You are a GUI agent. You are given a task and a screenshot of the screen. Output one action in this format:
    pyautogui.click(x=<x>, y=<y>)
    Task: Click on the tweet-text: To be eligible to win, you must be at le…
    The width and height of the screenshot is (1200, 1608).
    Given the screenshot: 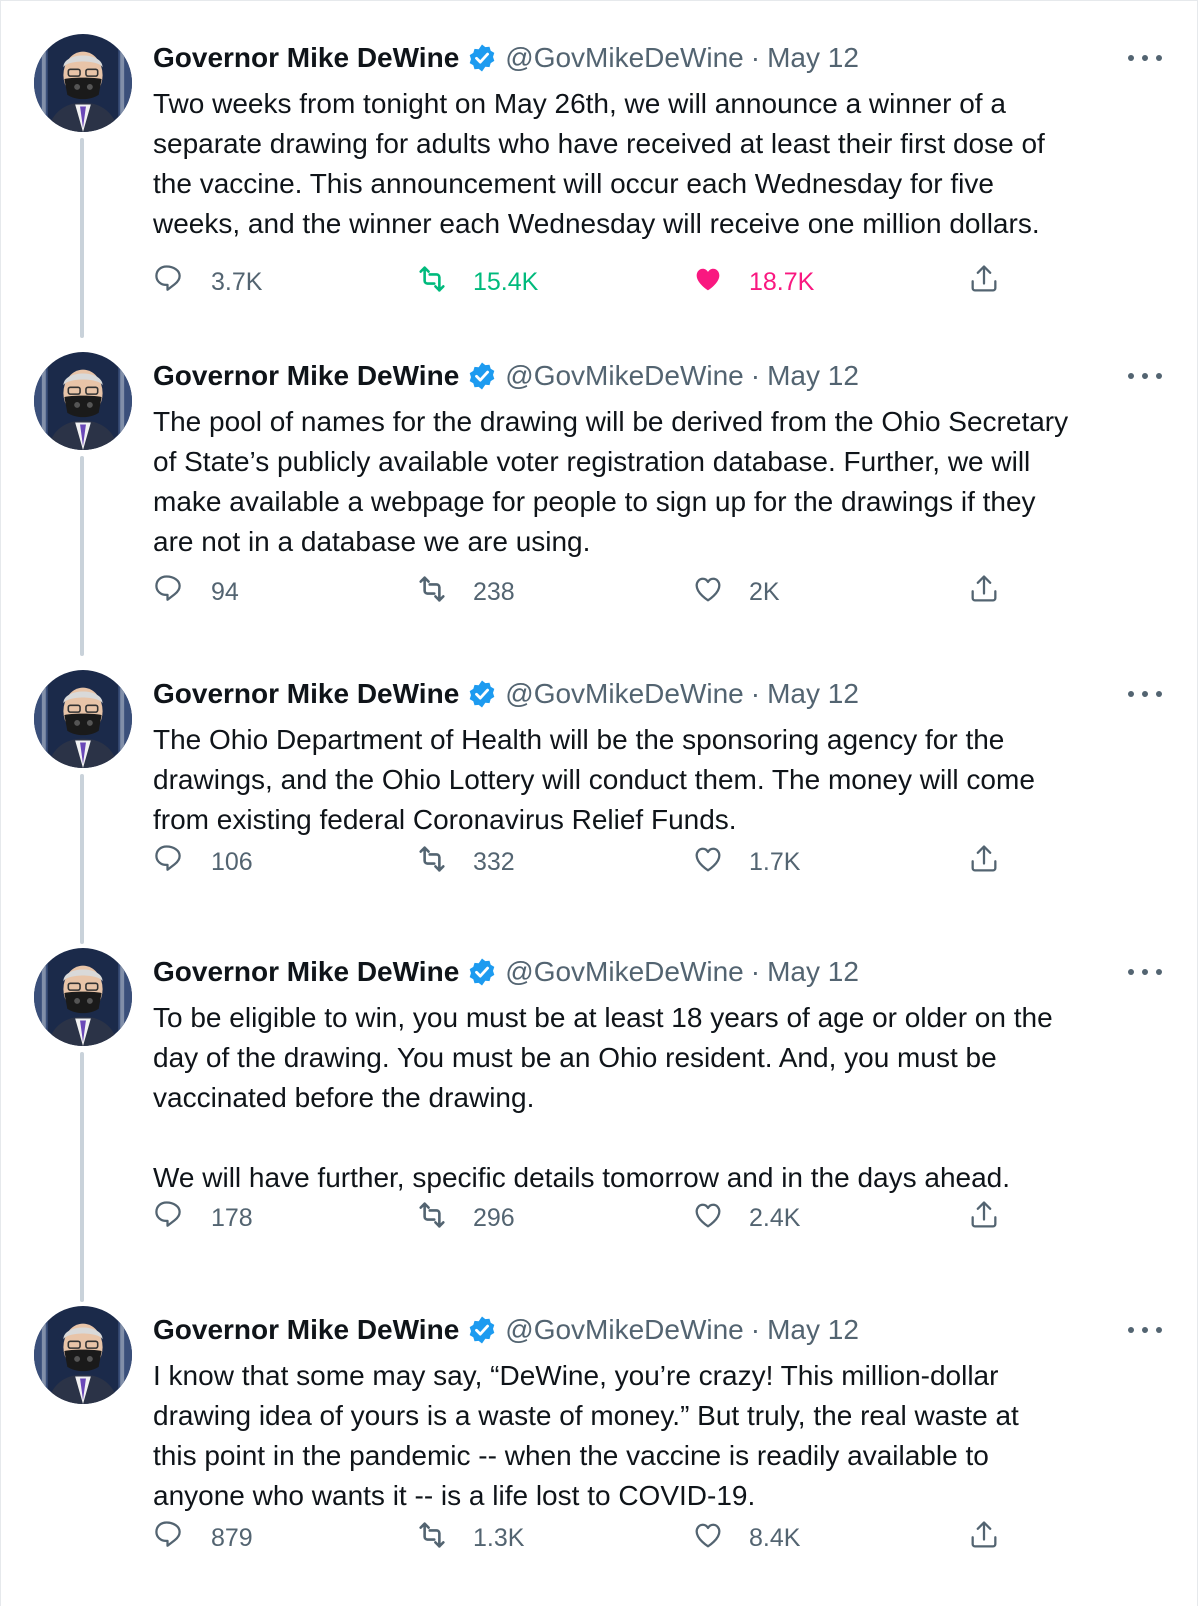 What is the action you would take?
    pyautogui.click(x=603, y=1097)
    